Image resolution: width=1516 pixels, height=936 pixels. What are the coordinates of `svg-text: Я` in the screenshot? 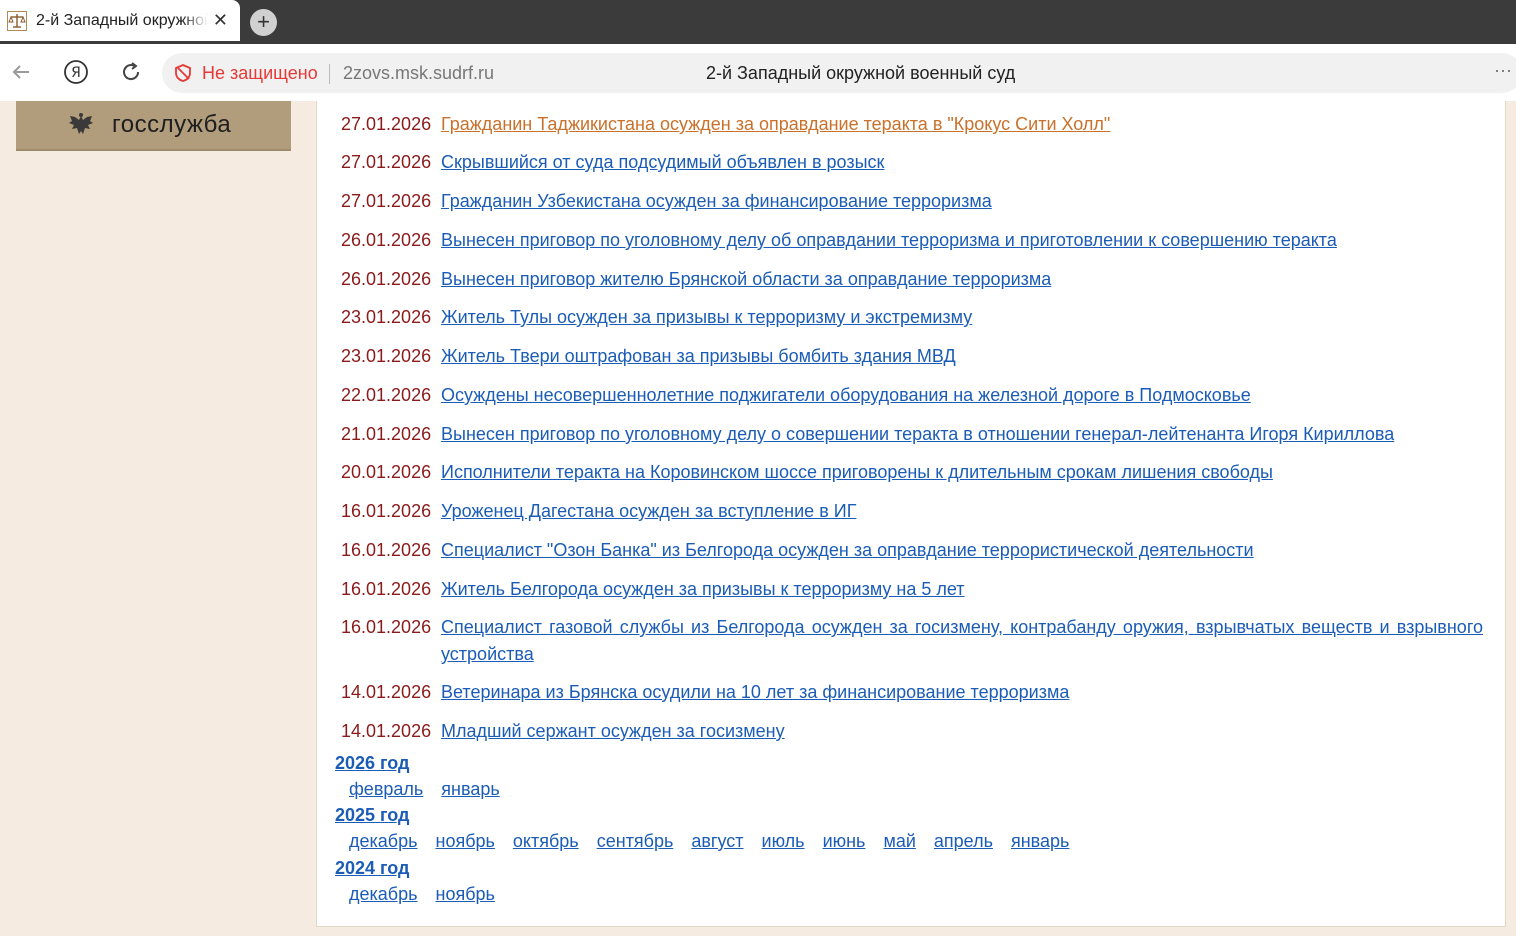 It's located at (76, 73).